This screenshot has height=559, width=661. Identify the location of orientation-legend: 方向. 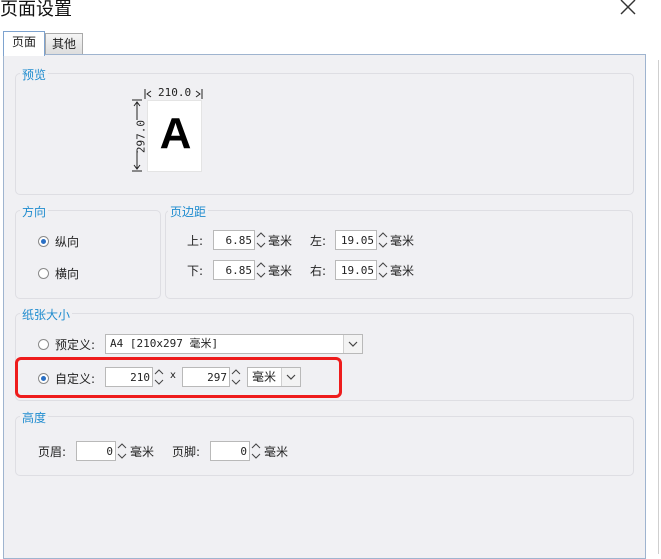
(34, 211).